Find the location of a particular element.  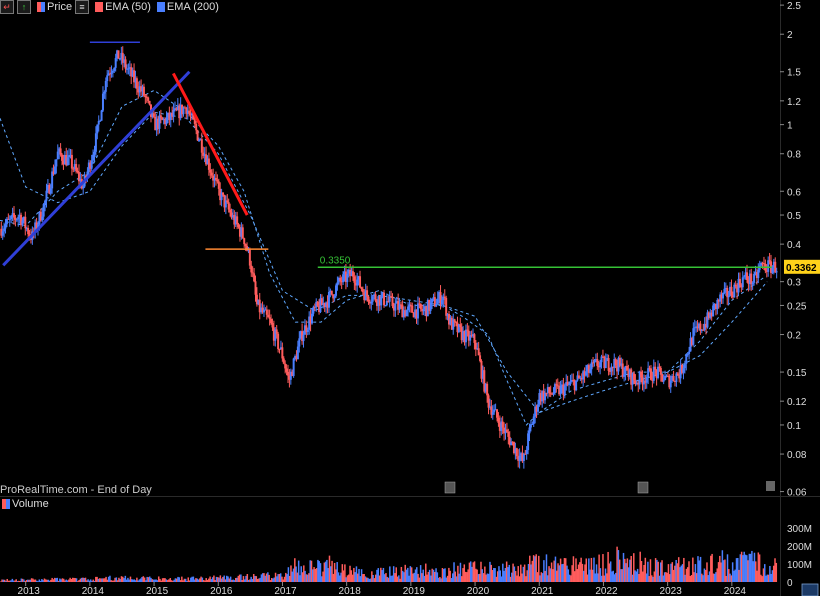

x-tick-label: 2014 is located at coordinates (93, 591).